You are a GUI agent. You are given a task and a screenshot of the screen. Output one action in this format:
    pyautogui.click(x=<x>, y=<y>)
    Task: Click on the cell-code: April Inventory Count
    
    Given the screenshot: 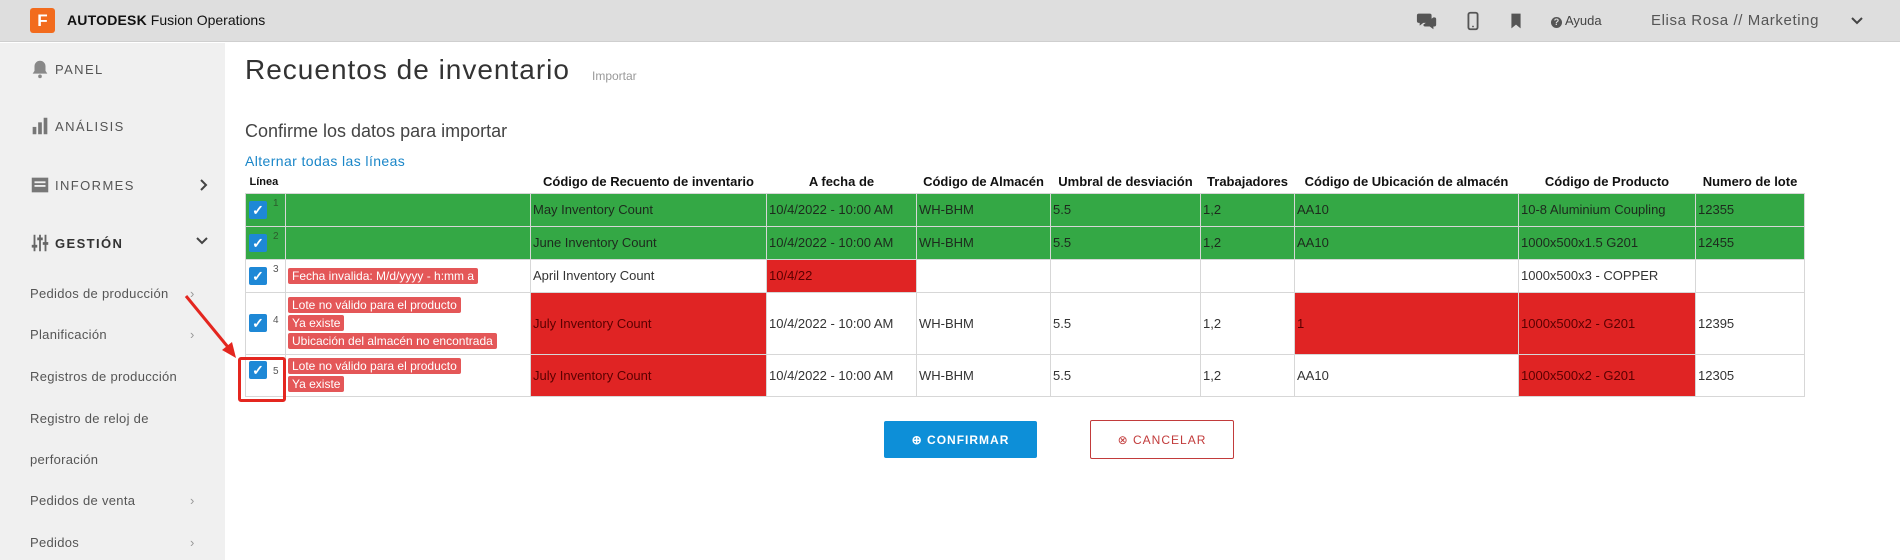 What is the action you would take?
    pyautogui.click(x=648, y=275)
    